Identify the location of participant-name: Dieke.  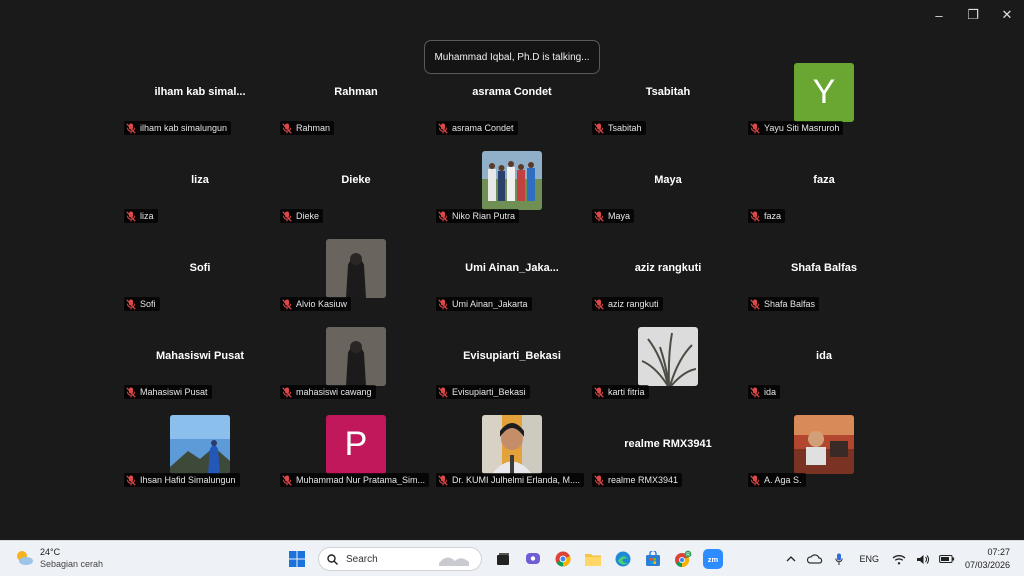
(308, 216).